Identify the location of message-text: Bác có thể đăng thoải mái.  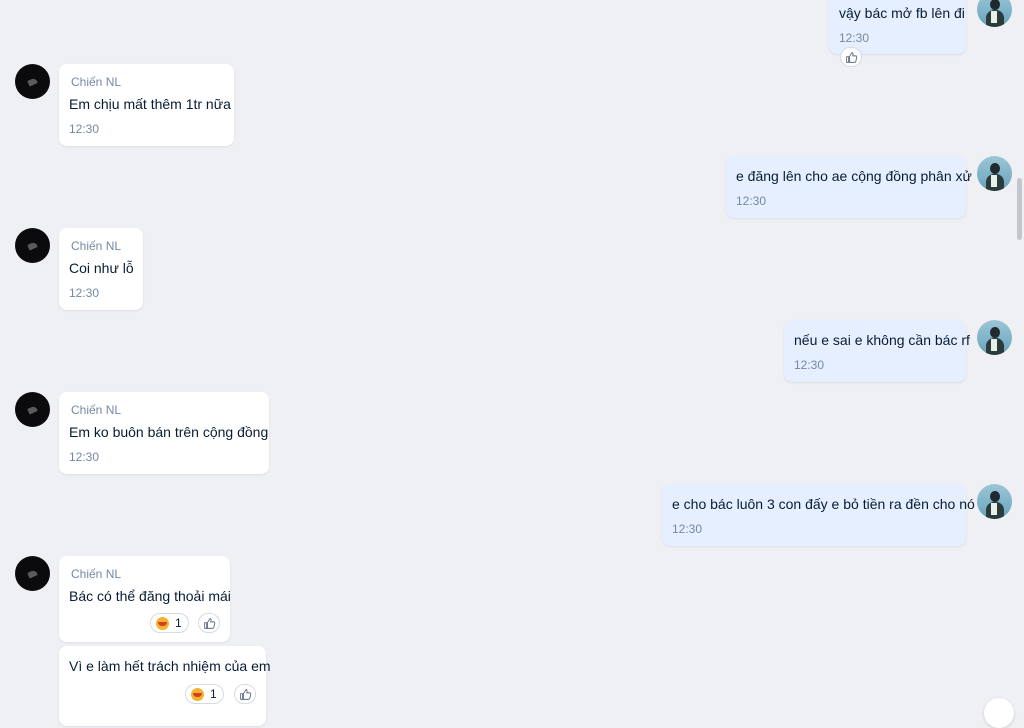
(150, 596).